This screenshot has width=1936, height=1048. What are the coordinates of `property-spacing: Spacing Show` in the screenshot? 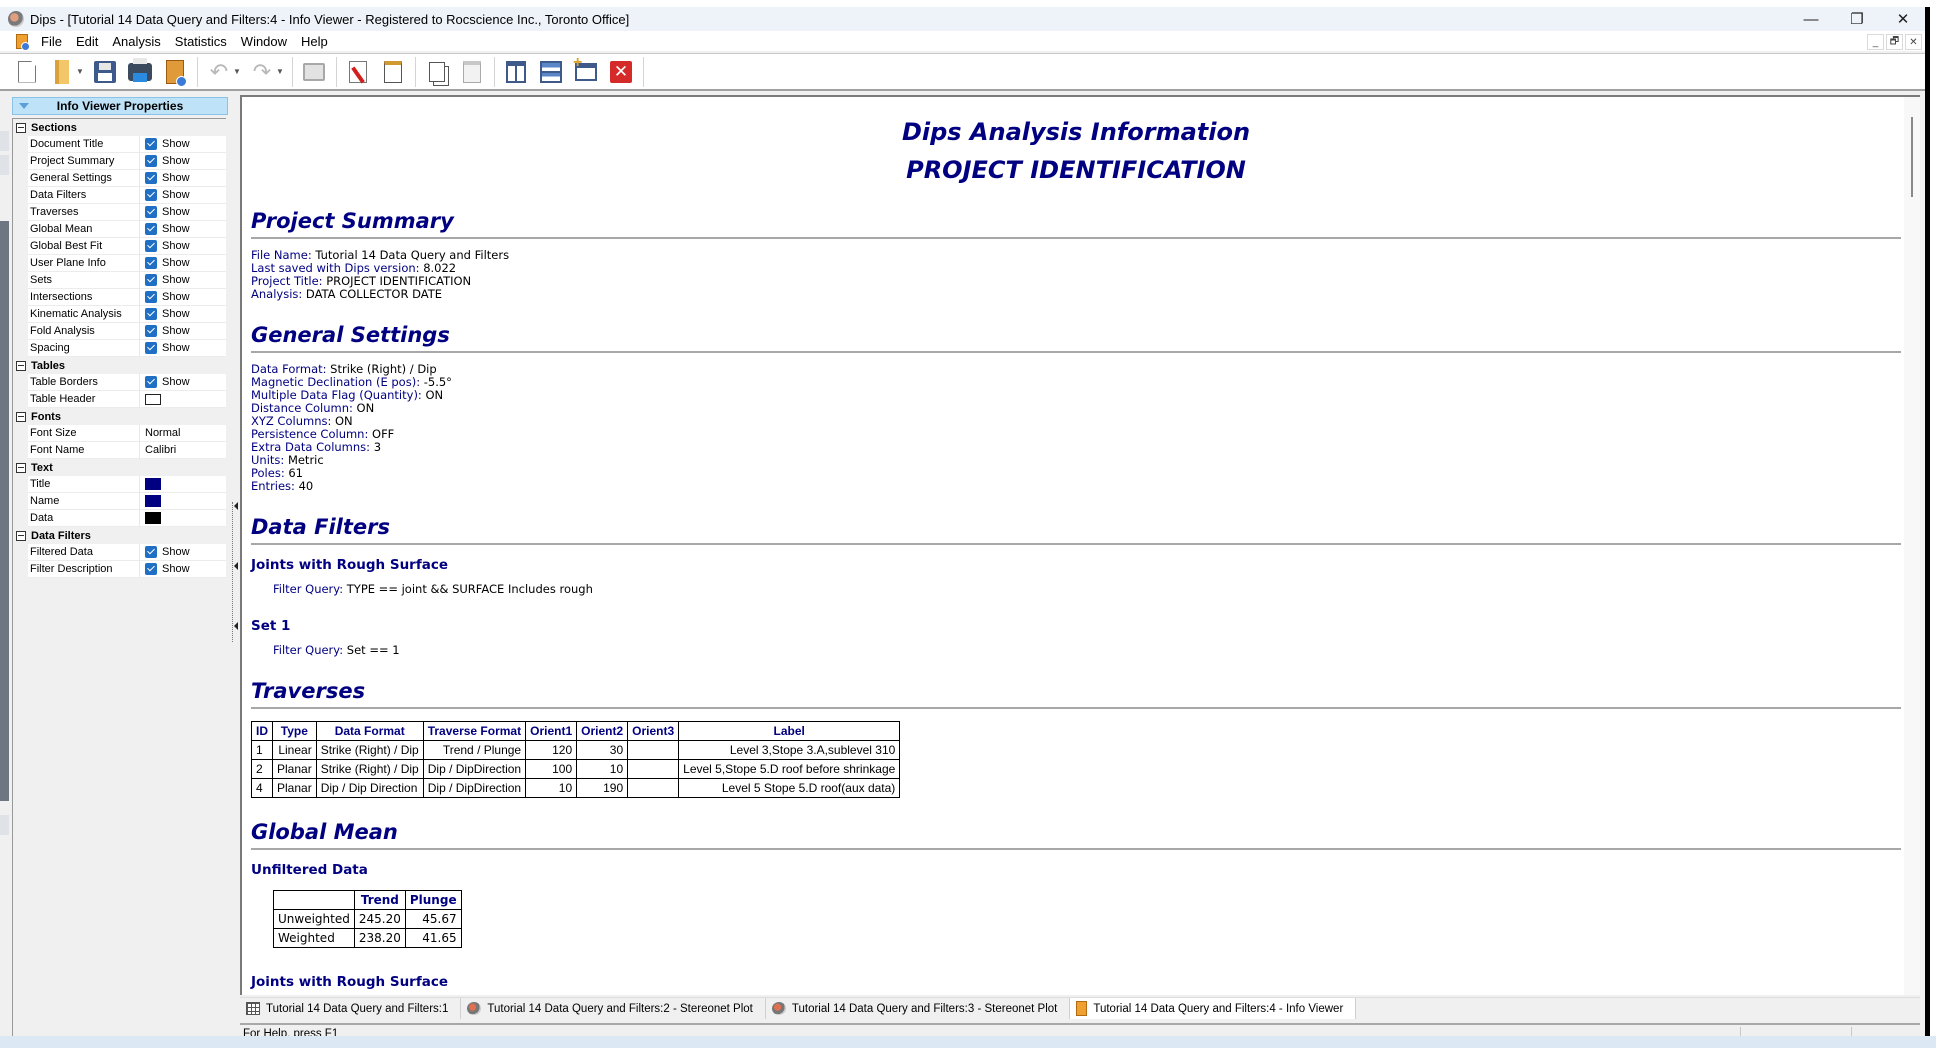 It's located at (127, 348).